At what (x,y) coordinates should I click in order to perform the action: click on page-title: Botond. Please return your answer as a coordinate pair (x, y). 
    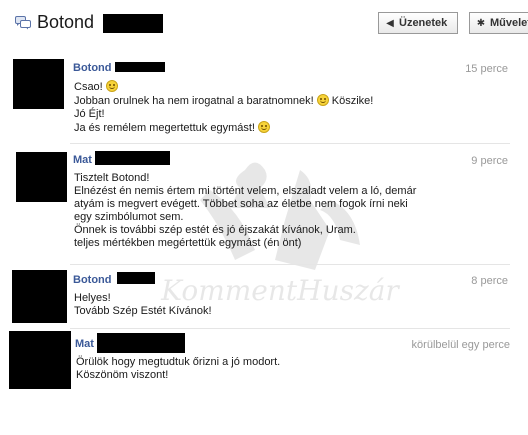
    Looking at the image, I should click on (66, 22).